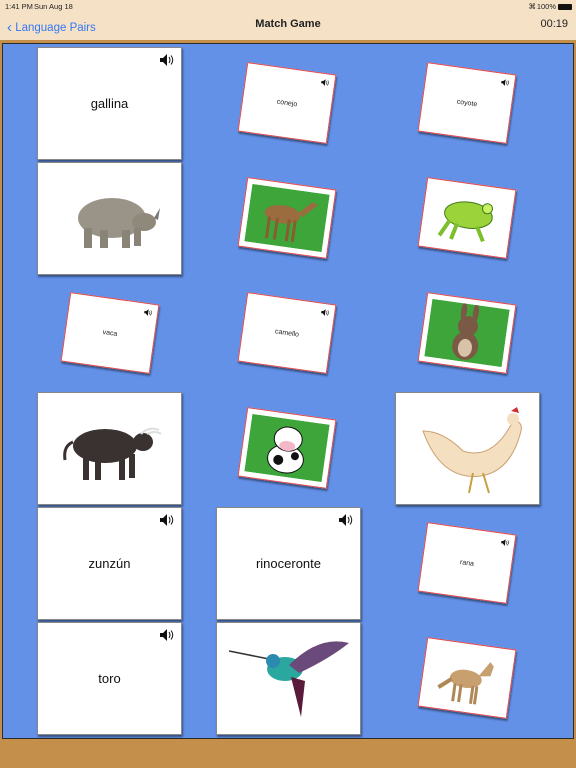 The width and height of the screenshot is (576, 768). Describe the element at coordinates (471, 450) in the screenshot. I see `hen-image` at that location.